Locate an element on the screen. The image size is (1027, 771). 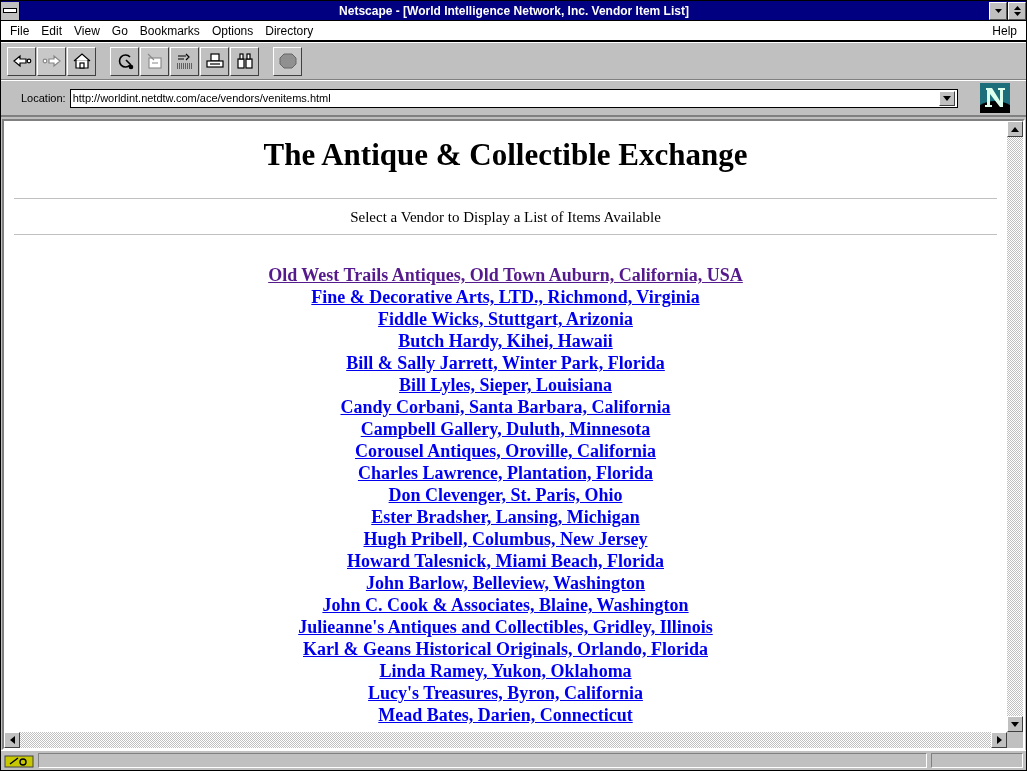
window-title: Netscape - [World Intelligence Network, Inc. Vendor Item List] is located at coordinates (514, 10).